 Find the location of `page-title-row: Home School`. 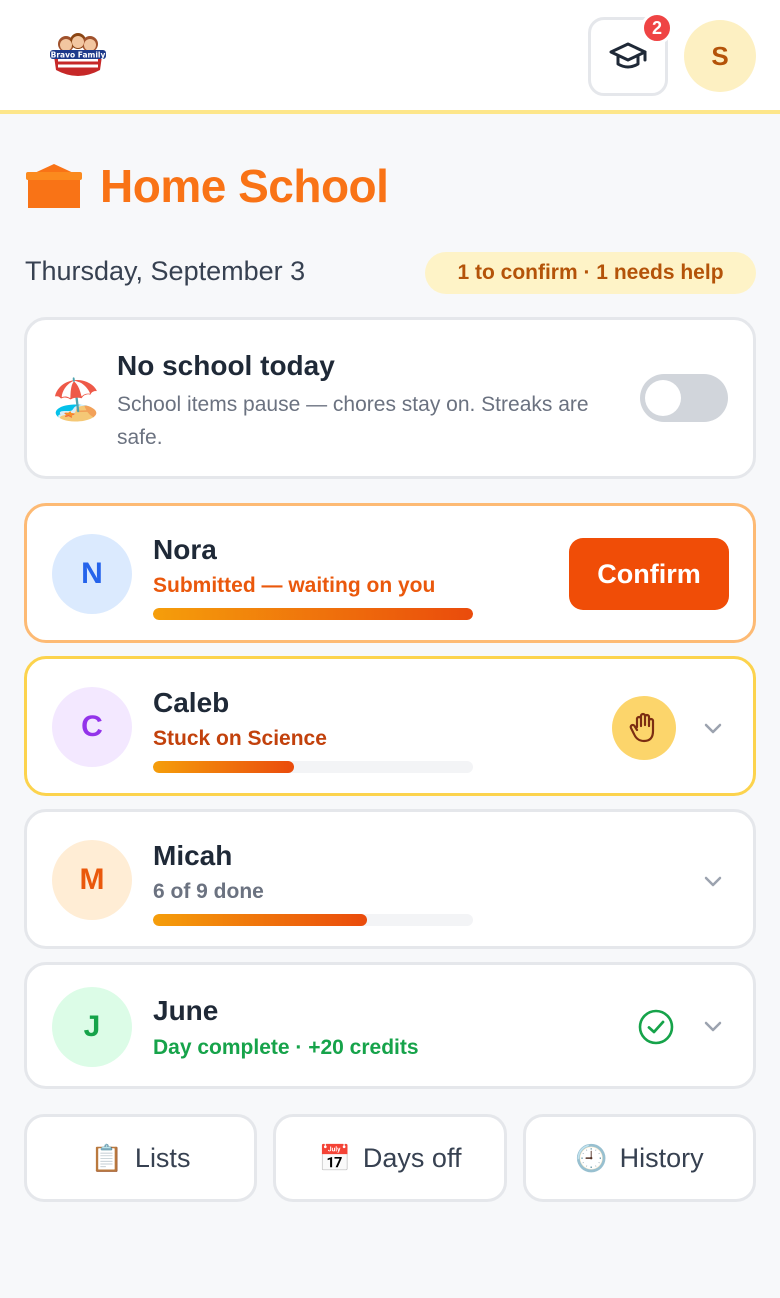

page-title-row: Home School is located at coordinates (206, 186).